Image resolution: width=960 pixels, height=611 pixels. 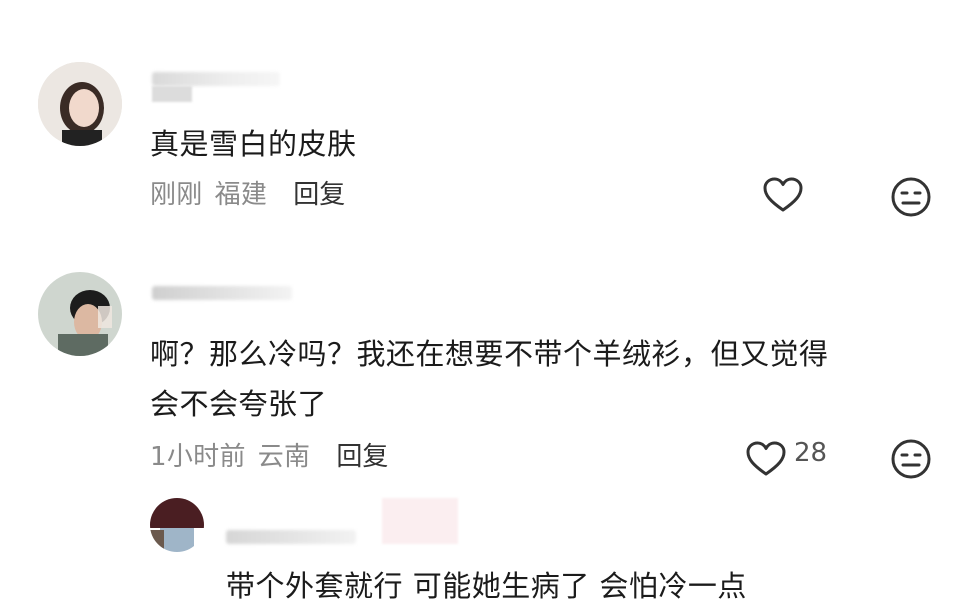 What do you see at coordinates (284, 457) in the screenshot?
I see `comment-location: 云南` at bounding box center [284, 457].